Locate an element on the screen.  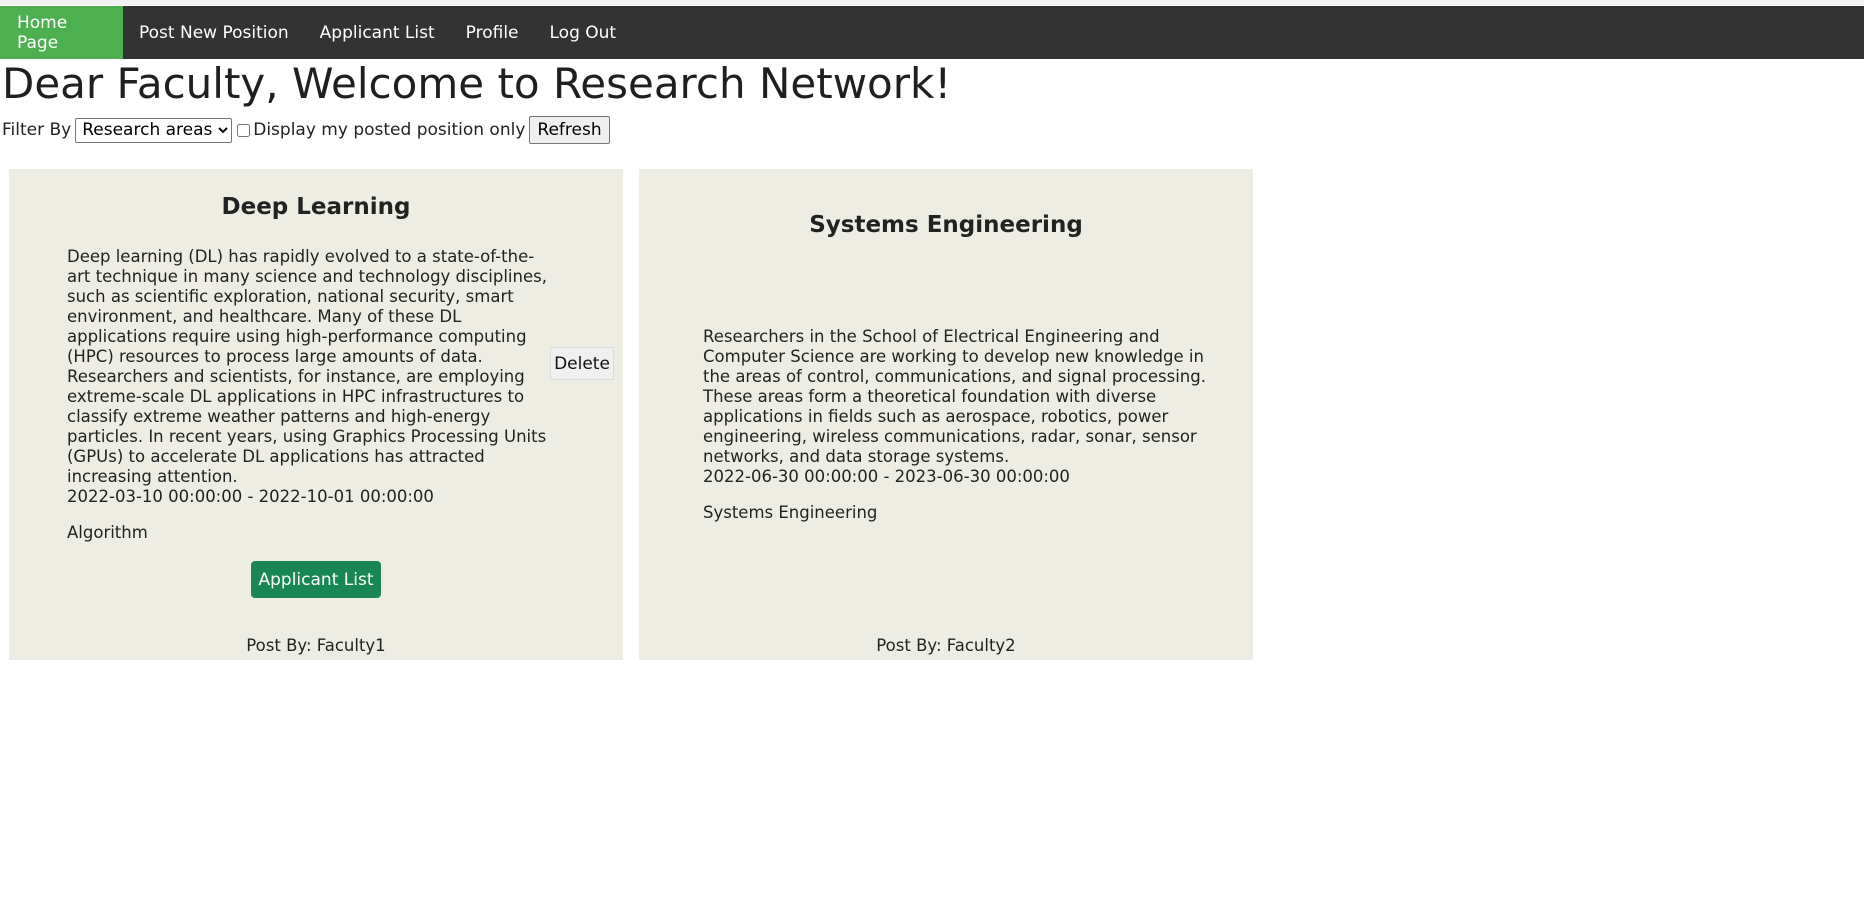
posted-by: Post By: Faculty2 is located at coordinates (946, 645).